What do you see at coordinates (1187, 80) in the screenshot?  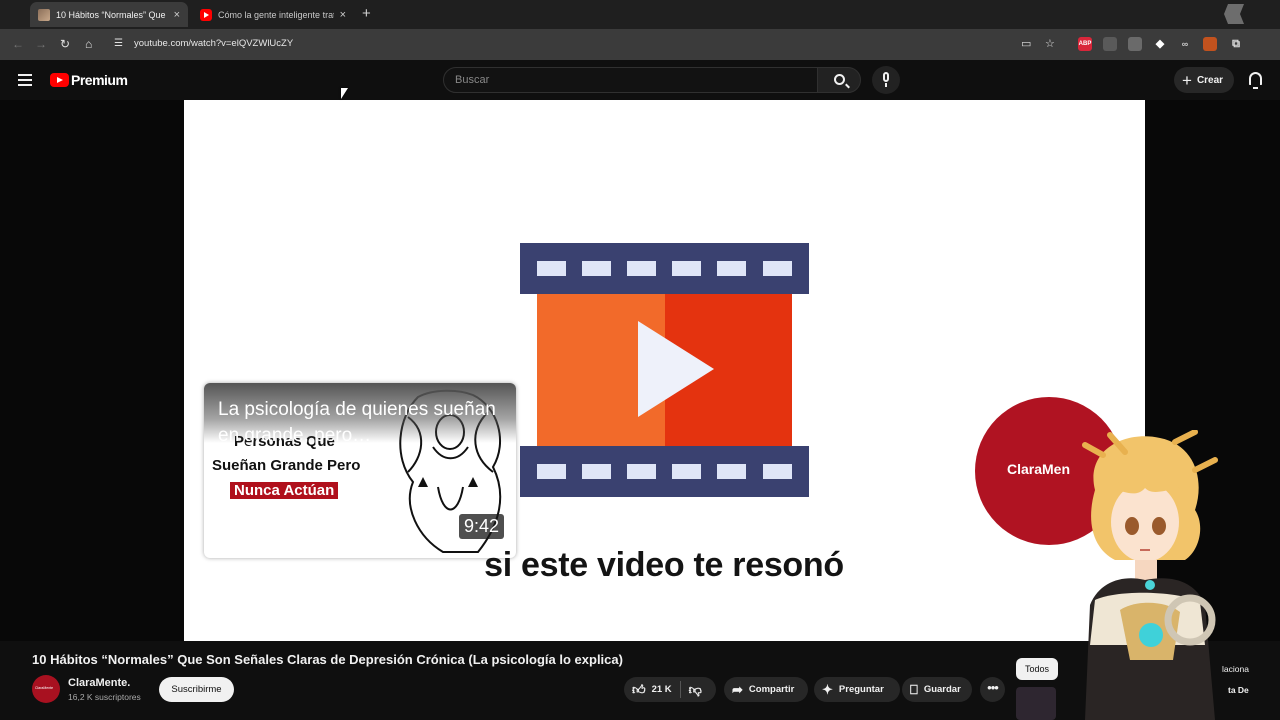 I see `plus-icon: +` at bounding box center [1187, 80].